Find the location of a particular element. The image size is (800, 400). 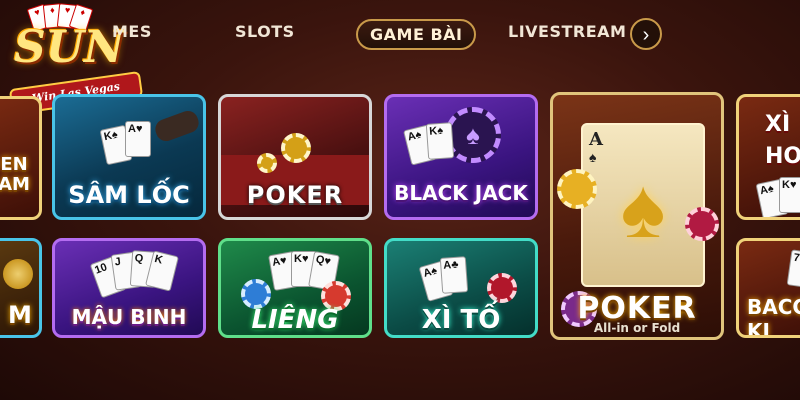

game-tile-partial-right-bottom: 7 BACC KI is located at coordinates (768, 288).